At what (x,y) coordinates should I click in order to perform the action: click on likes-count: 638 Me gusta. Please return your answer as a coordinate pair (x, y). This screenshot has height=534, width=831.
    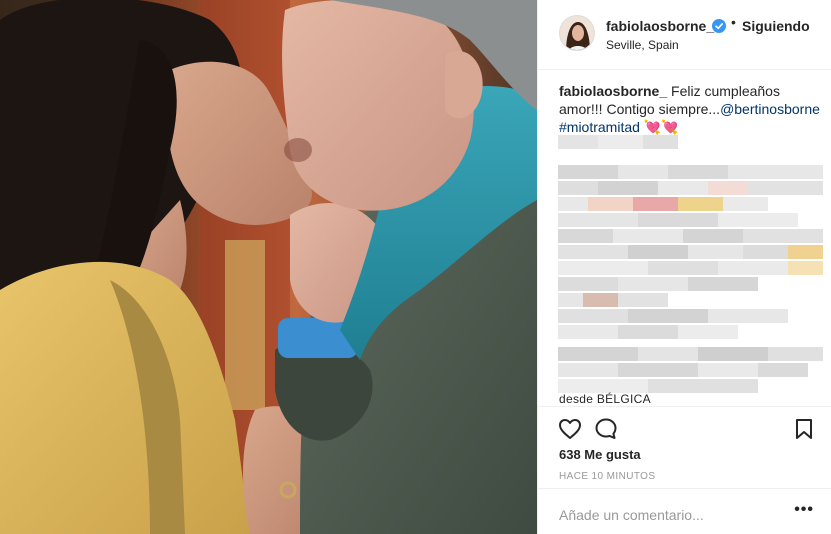
    Looking at the image, I should click on (600, 454).